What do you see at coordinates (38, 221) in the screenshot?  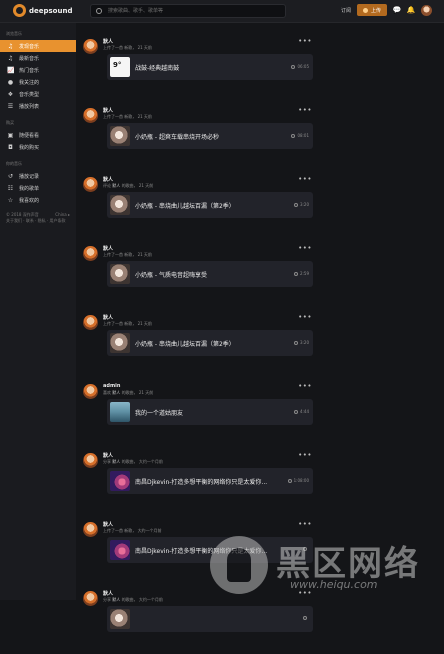 I see `footer-links: 关于我们 · 联系 · 隐私 · 用户条款` at bounding box center [38, 221].